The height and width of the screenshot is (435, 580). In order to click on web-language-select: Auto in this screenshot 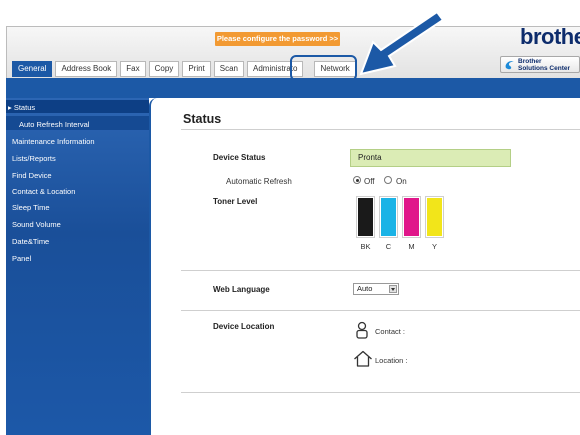, I will do `click(376, 289)`.